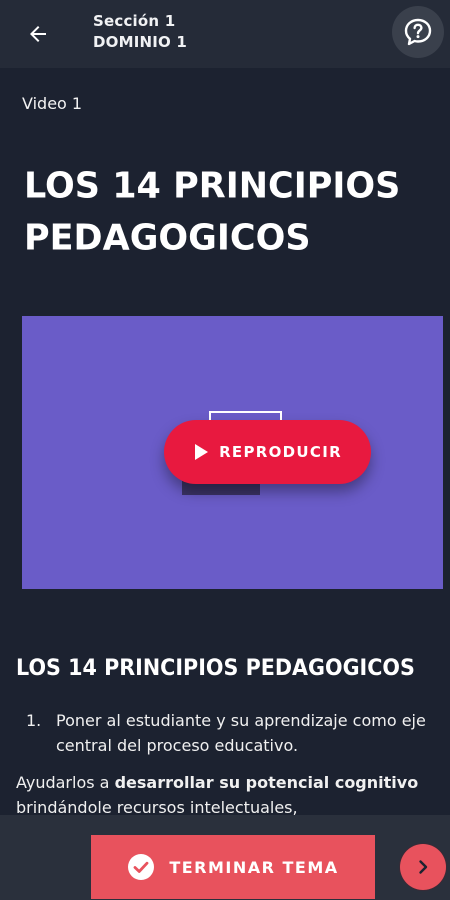  I want to click on section-label: Sección 1, so click(134, 21).